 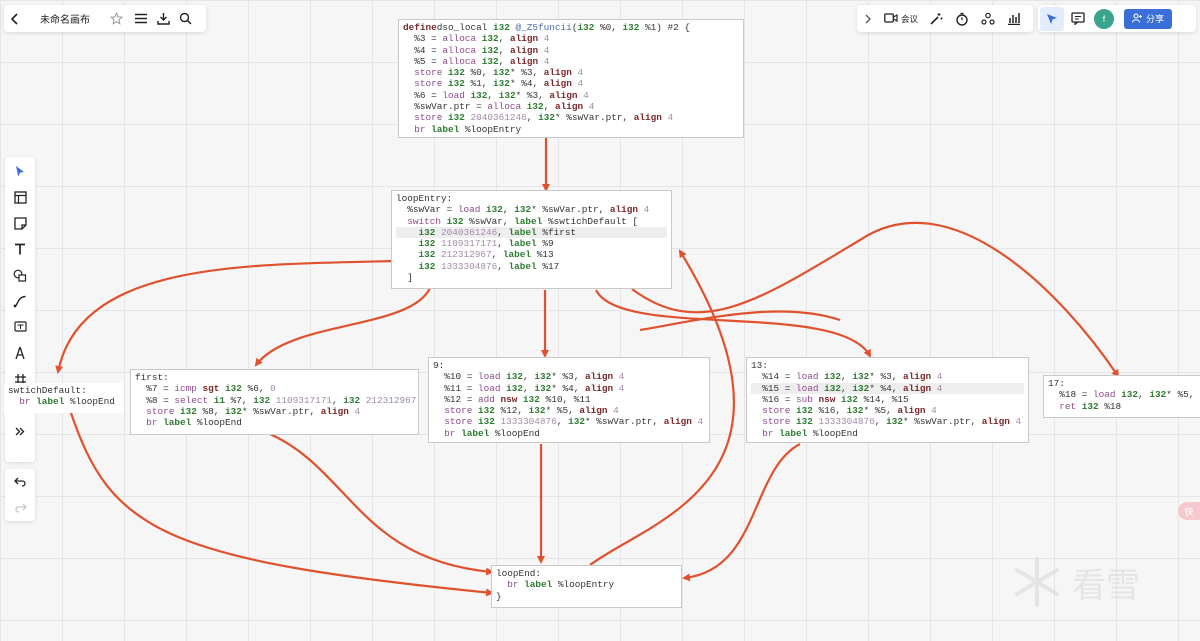 I want to click on code-line: %5 = alloca i32, align 4, so click(x=476, y=61).